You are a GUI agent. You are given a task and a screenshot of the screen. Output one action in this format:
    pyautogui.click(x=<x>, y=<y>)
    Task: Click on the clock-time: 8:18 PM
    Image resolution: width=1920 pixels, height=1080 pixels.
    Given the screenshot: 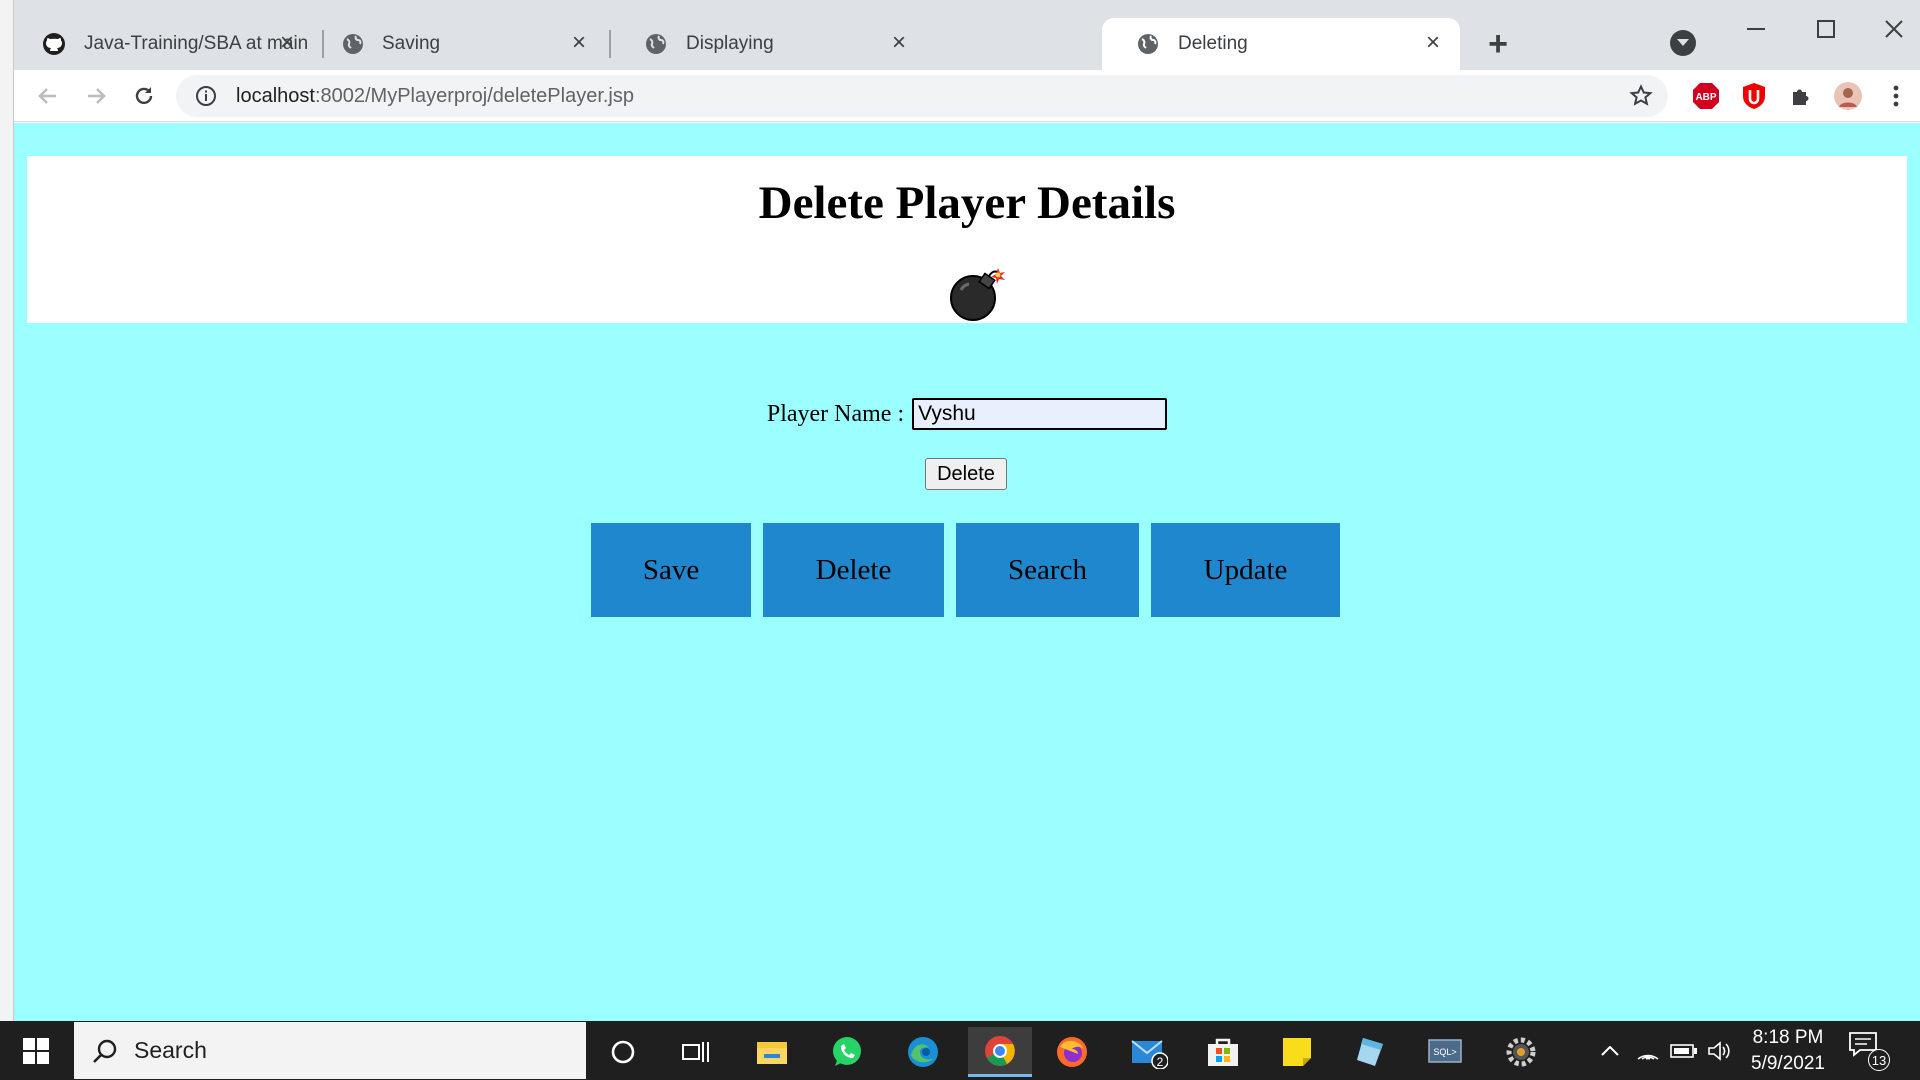 What is the action you would take?
    pyautogui.click(x=1788, y=1037)
    